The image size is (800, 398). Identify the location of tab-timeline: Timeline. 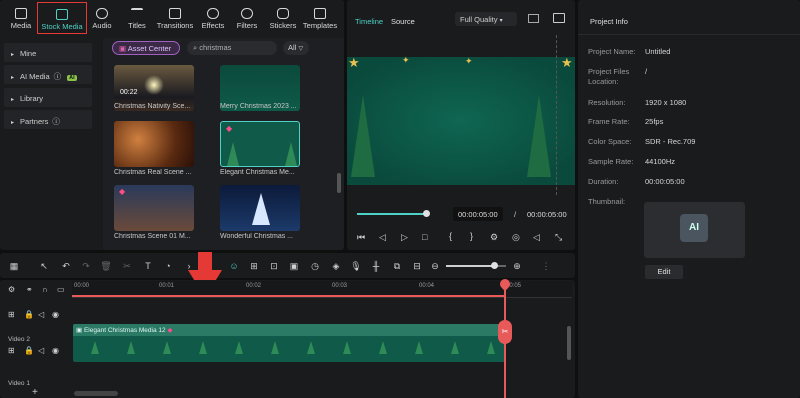
(369, 21).